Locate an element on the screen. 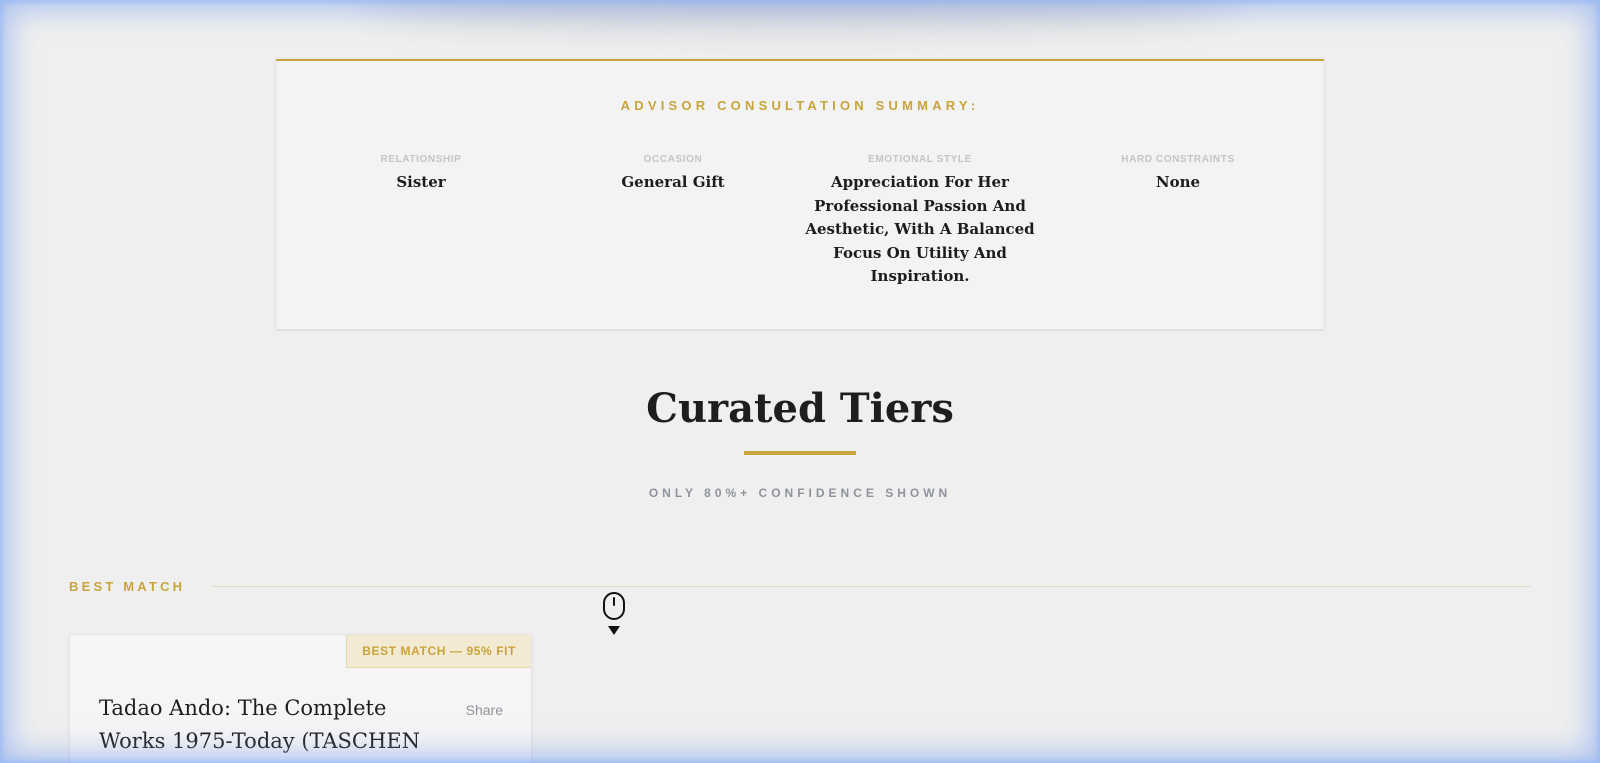 This screenshot has height=763, width=1600. summary-label: EMOTIONAL STYLE is located at coordinates (920, 159).